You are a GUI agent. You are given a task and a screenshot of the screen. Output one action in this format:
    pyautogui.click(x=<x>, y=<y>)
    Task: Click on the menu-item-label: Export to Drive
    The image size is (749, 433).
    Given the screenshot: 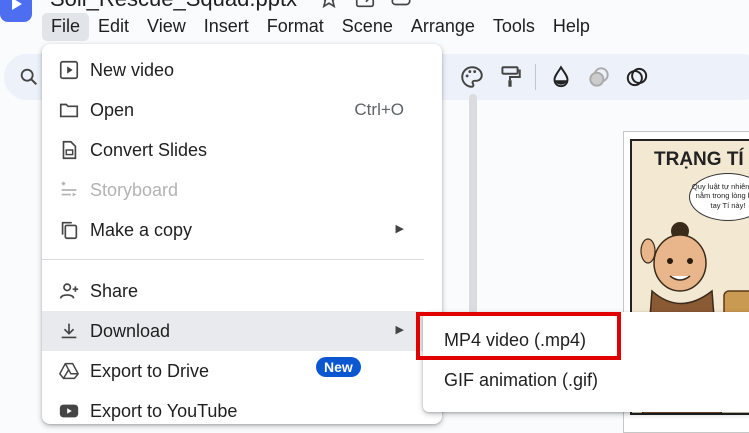 What is the action you would take?
    pyautogui.click(x=150, y=371)
    